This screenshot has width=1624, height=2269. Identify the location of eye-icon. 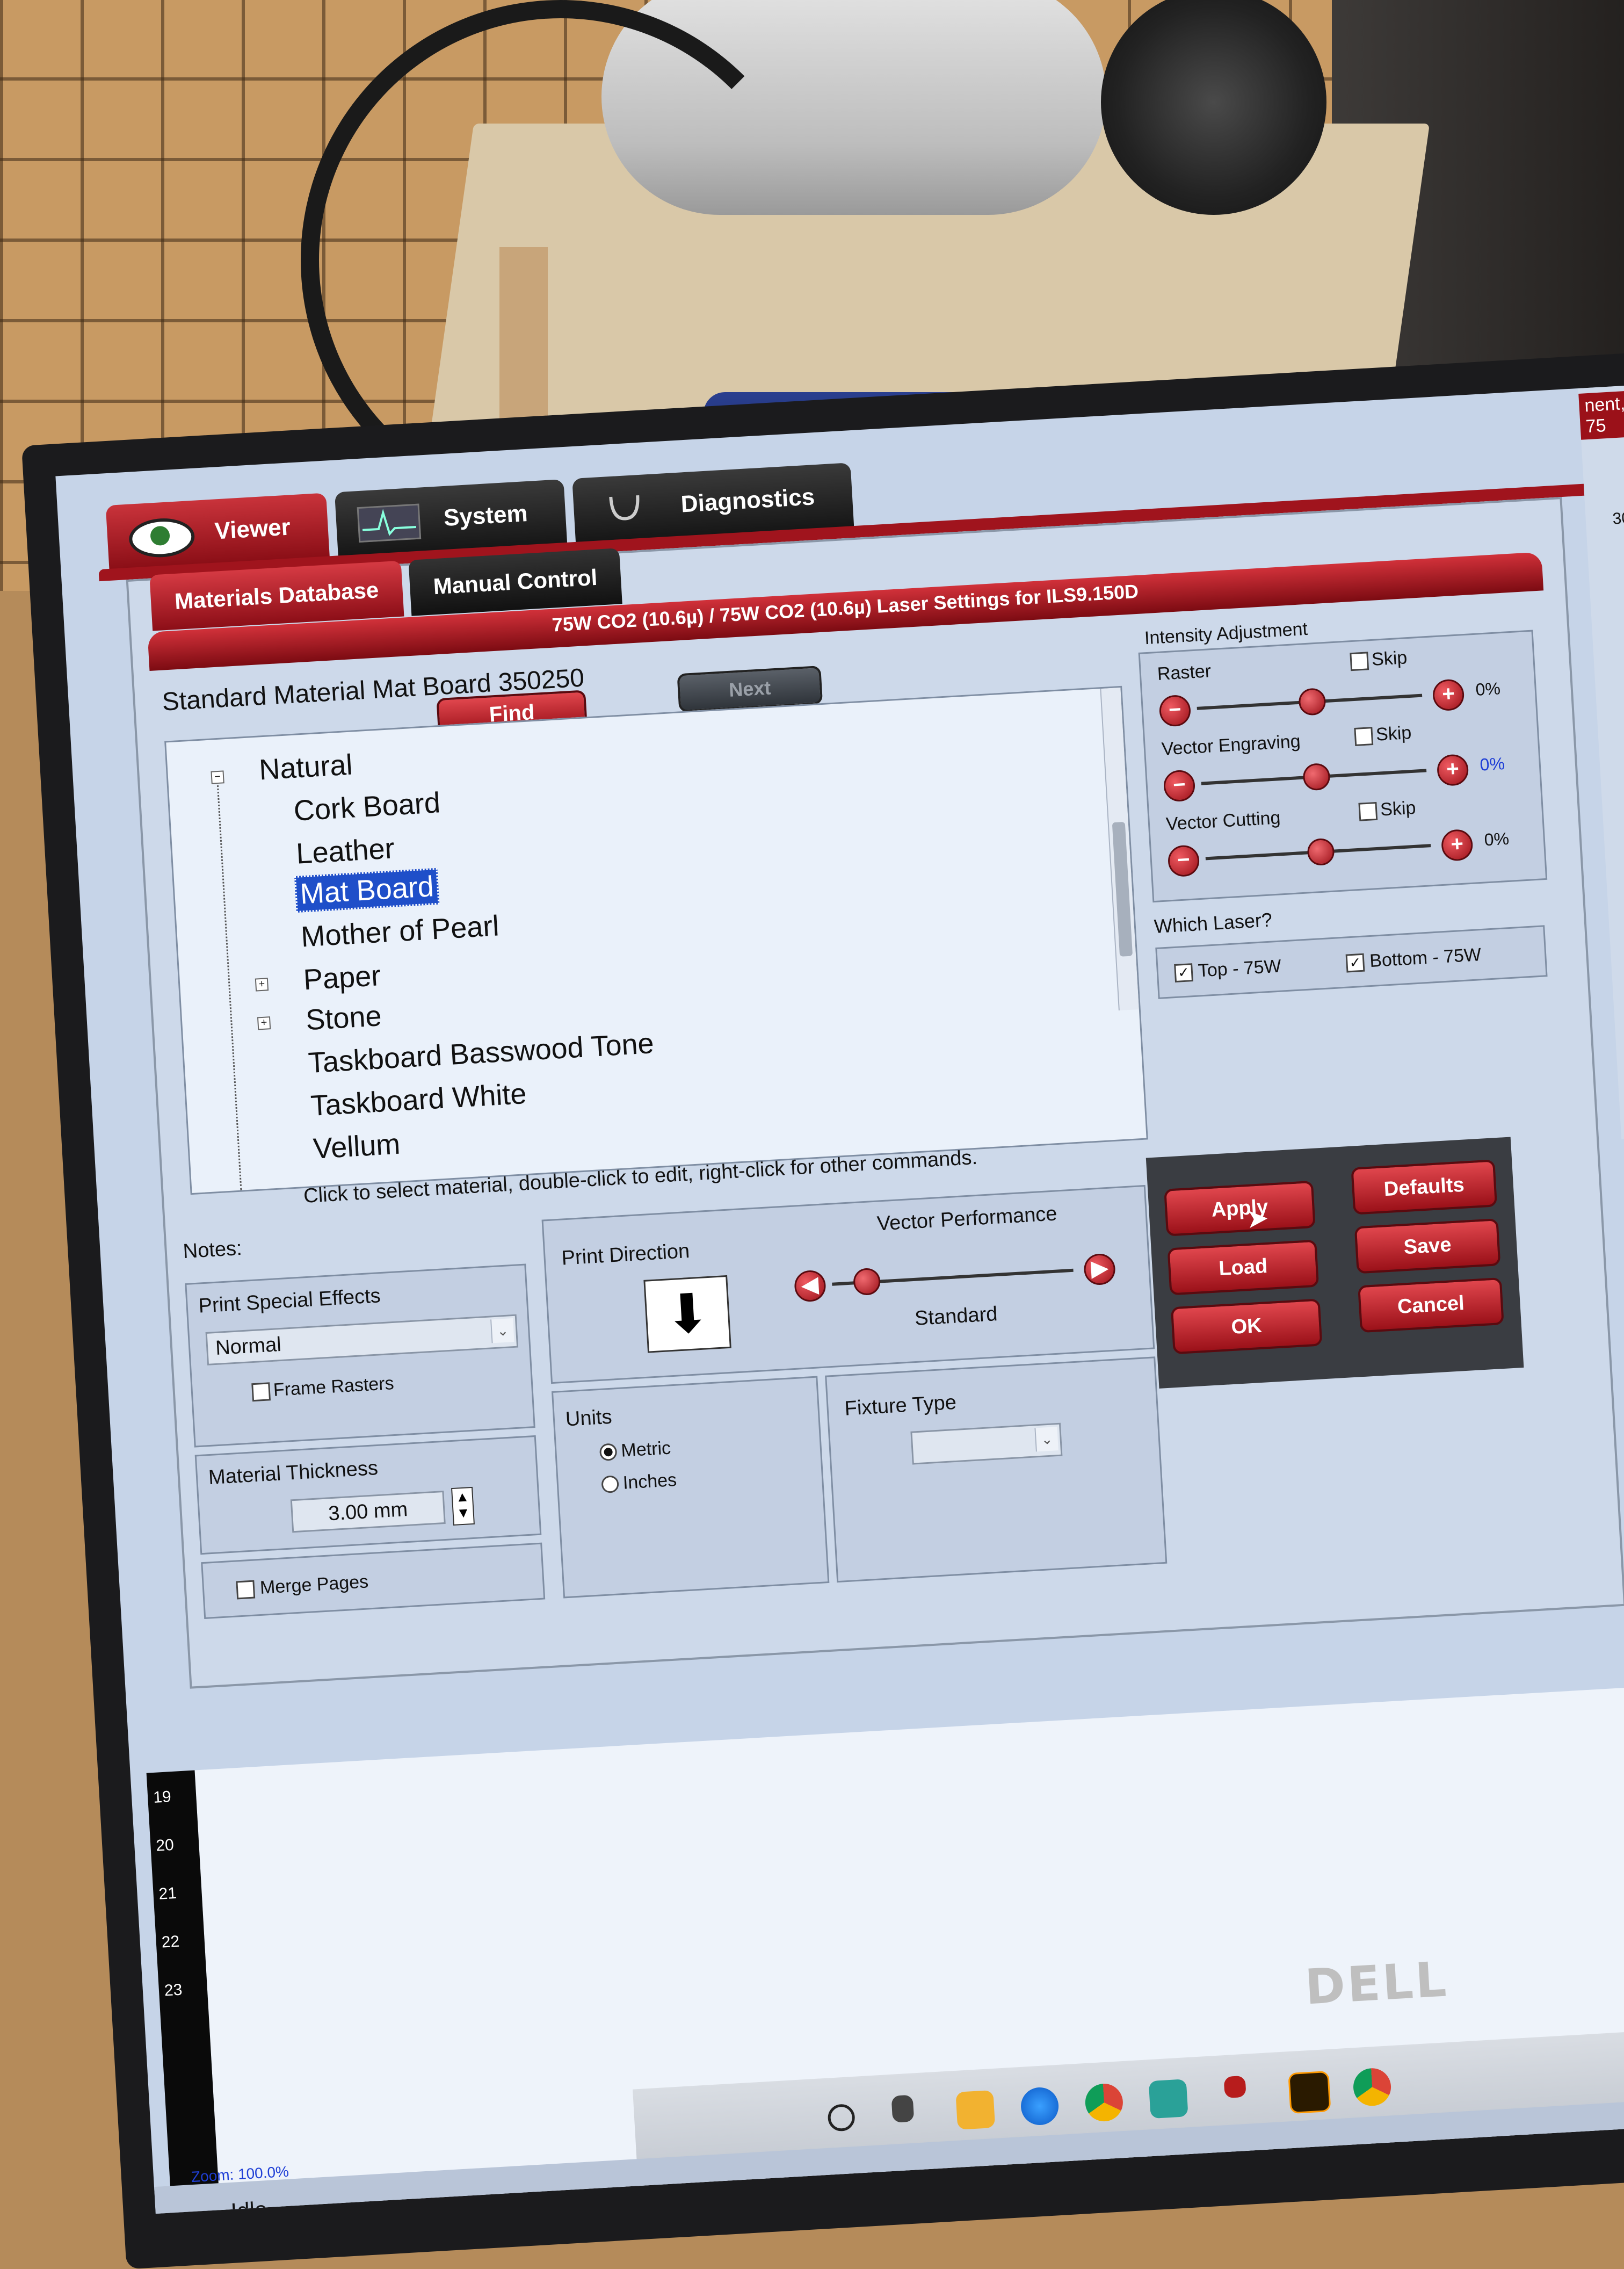
(162, 537).